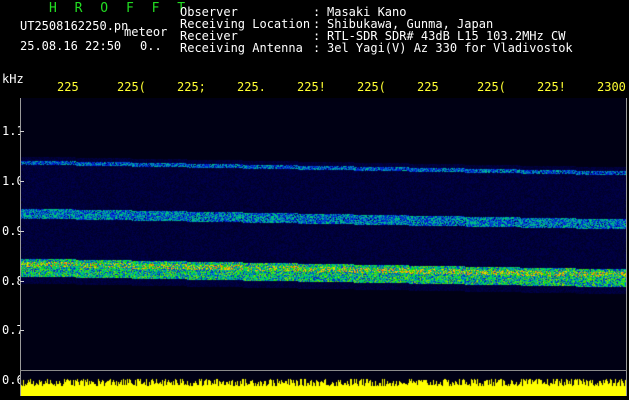  I want to click on count-label: 0.., so click(151, 46).